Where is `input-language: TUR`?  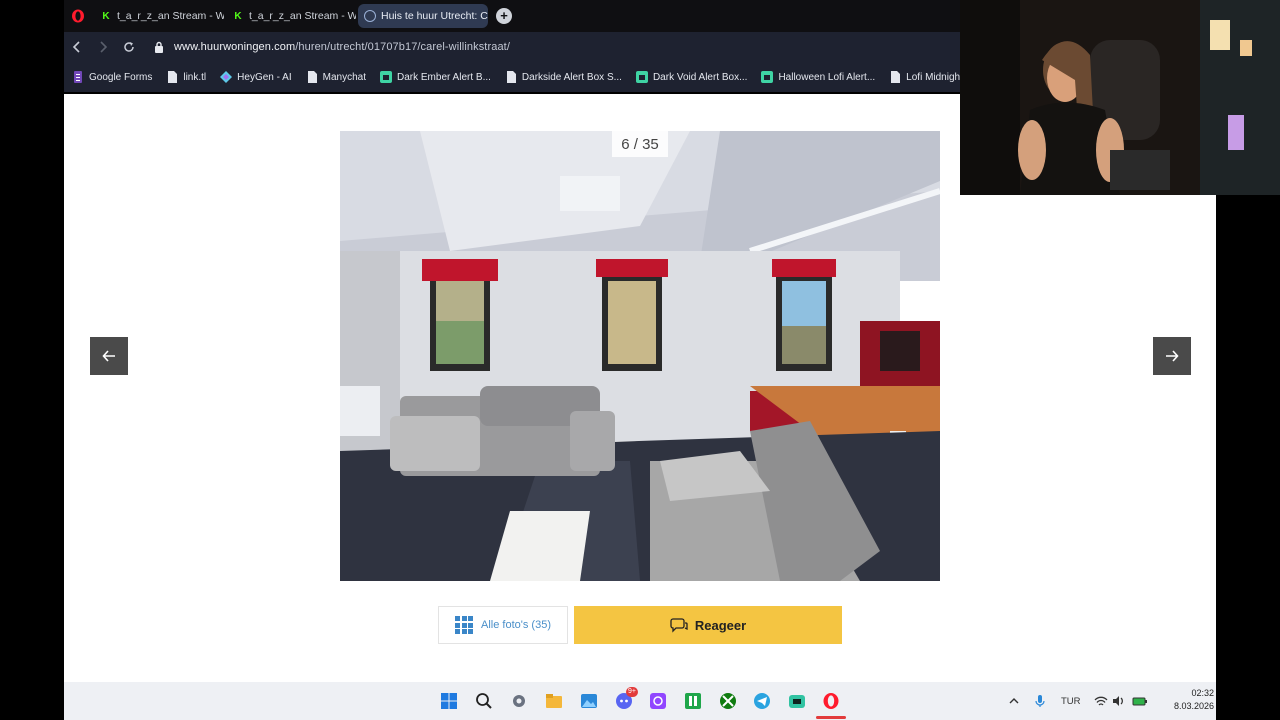 input-language: TUR is located at coordinates (1071, 701).